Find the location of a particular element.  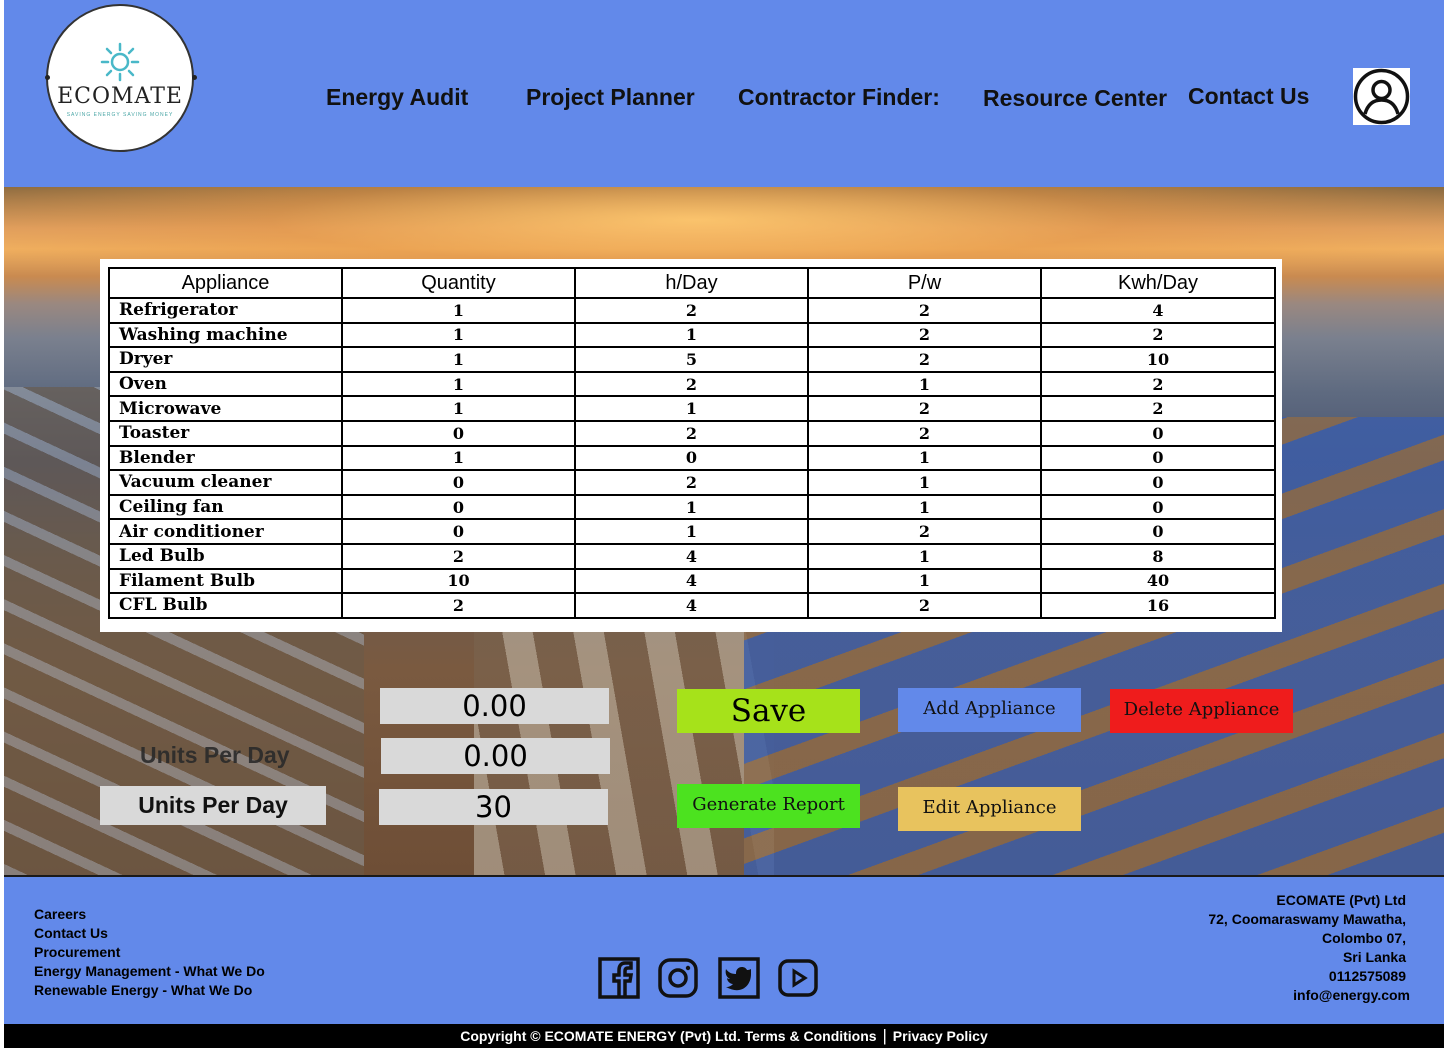

cell-hours: 0 is located at coordinates (691, 458).